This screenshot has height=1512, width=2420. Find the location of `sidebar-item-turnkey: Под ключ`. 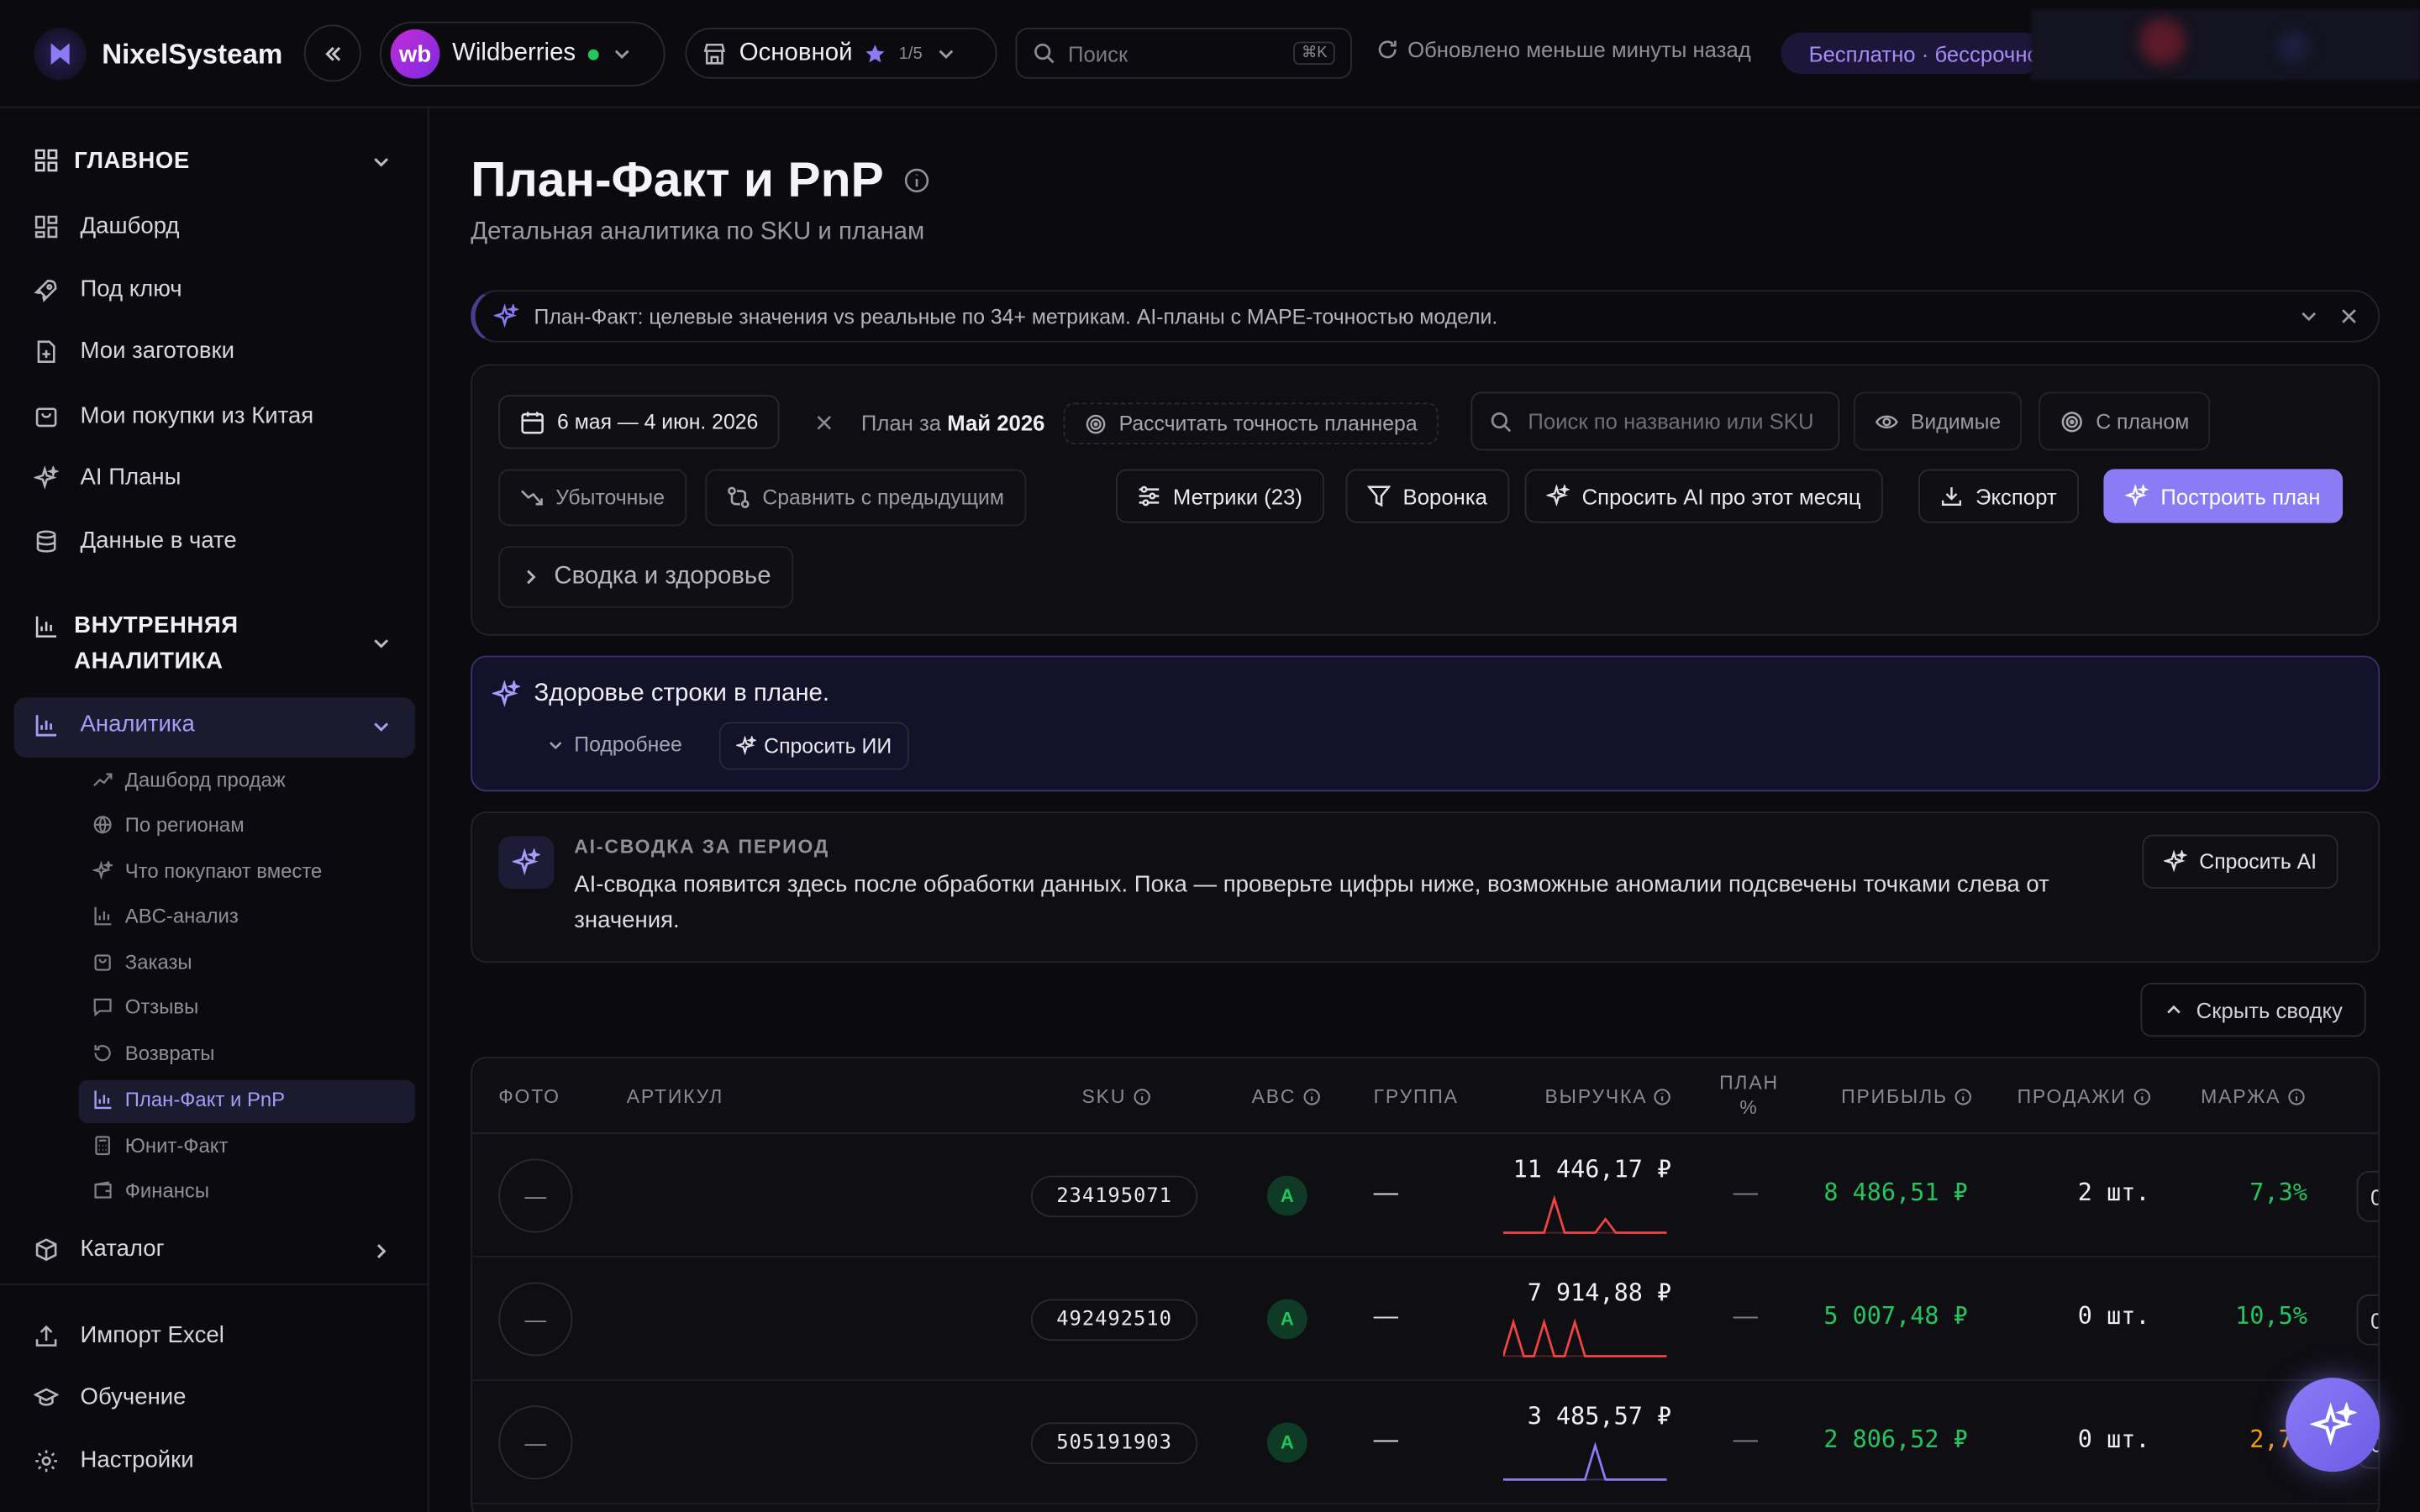

sidebar-item-turnkey: Под ключ is located at coordinates (108, 289).